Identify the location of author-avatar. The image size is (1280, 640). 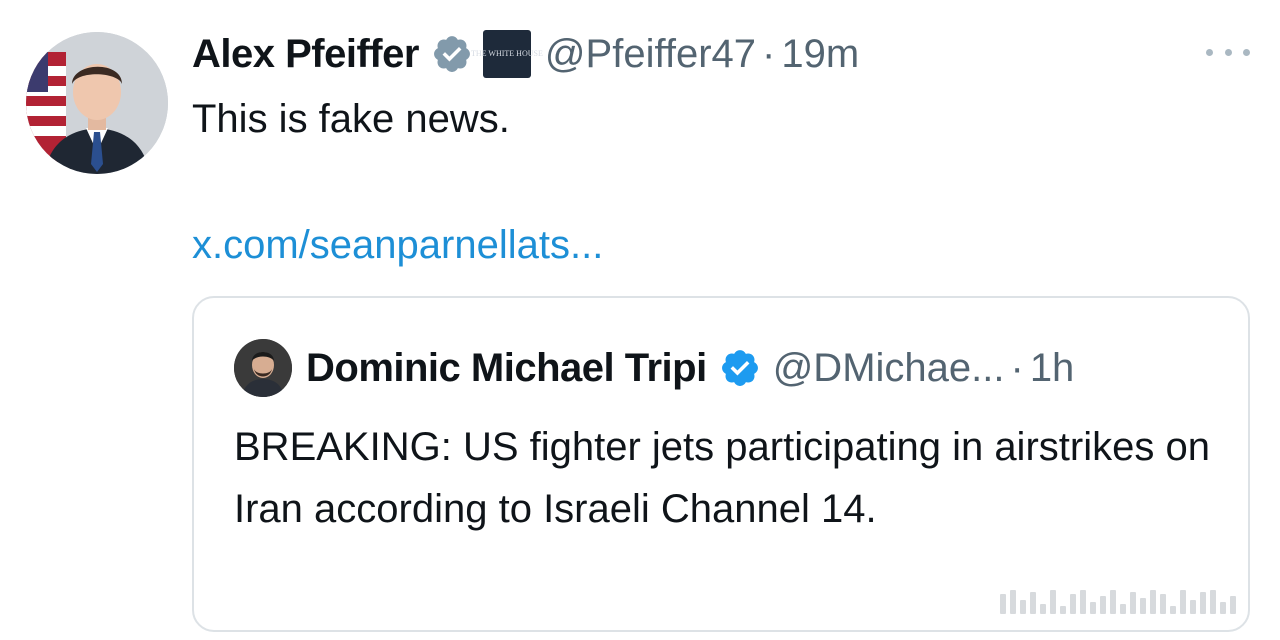
(97, 103).